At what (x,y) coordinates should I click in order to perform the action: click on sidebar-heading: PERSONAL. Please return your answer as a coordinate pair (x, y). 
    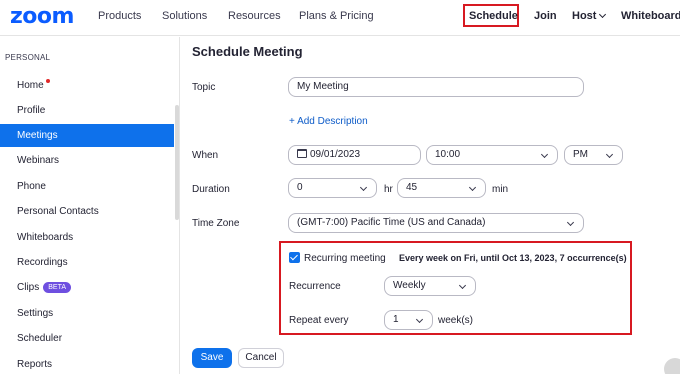
    Looking at the image, I should click on (28, 57).